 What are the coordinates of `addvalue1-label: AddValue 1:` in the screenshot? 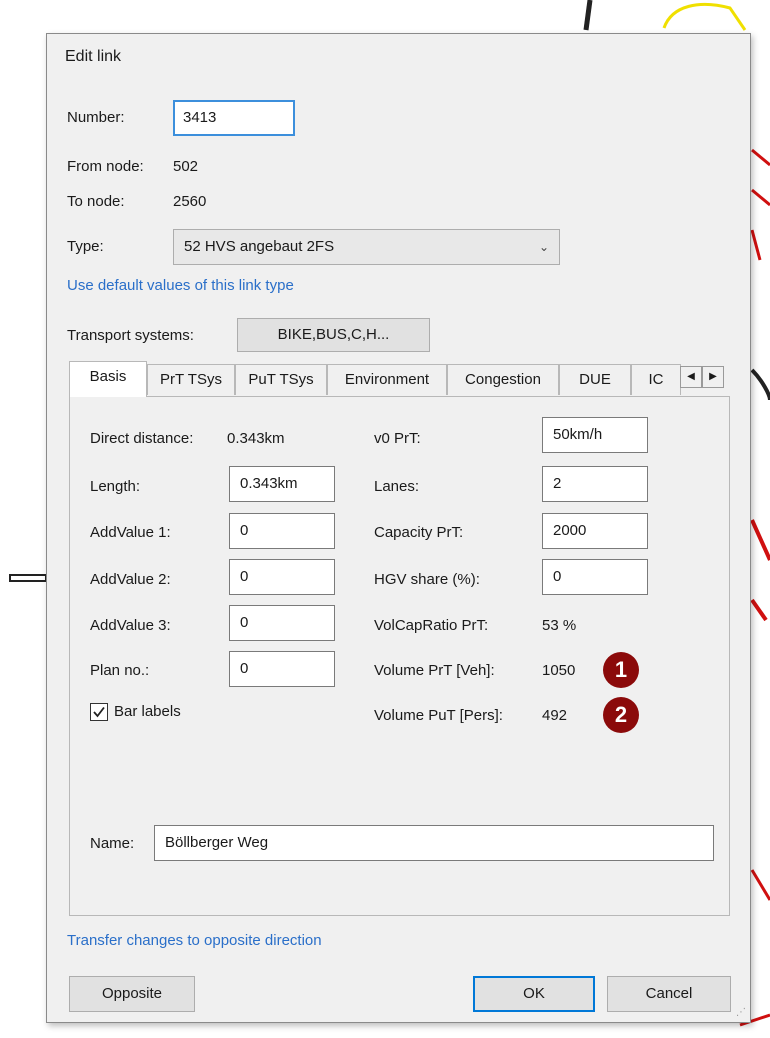 It's located at (130, 532).